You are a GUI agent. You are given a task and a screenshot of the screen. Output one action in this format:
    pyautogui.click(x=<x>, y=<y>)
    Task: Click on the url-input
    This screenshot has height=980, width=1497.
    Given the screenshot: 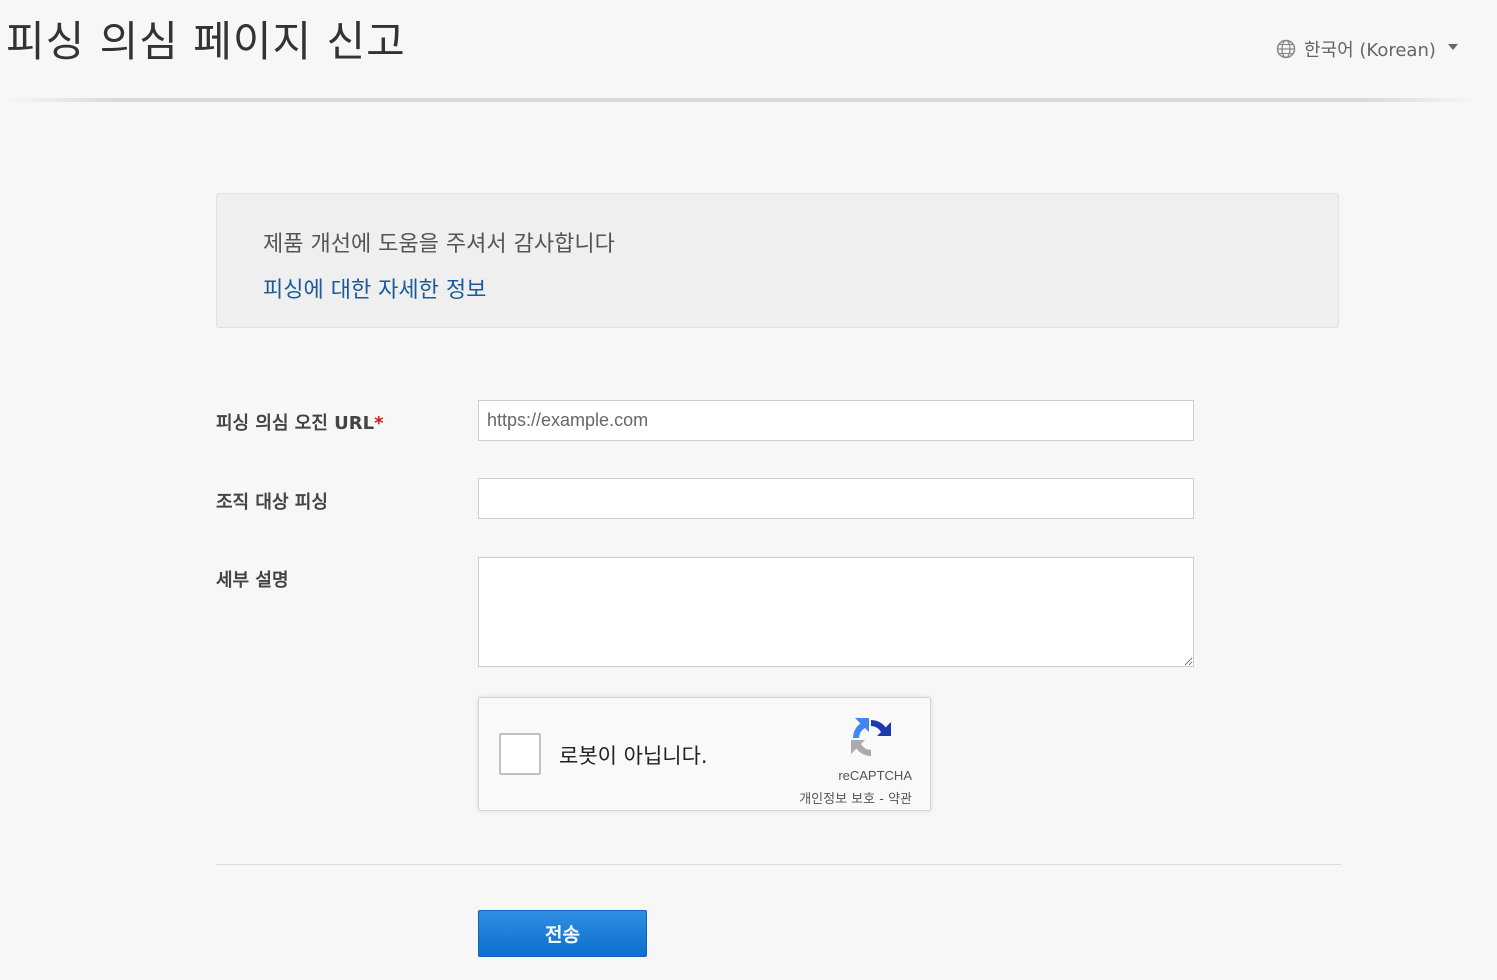 What is the action you would take?
    pyautogui.click(x=836, y=420)
    